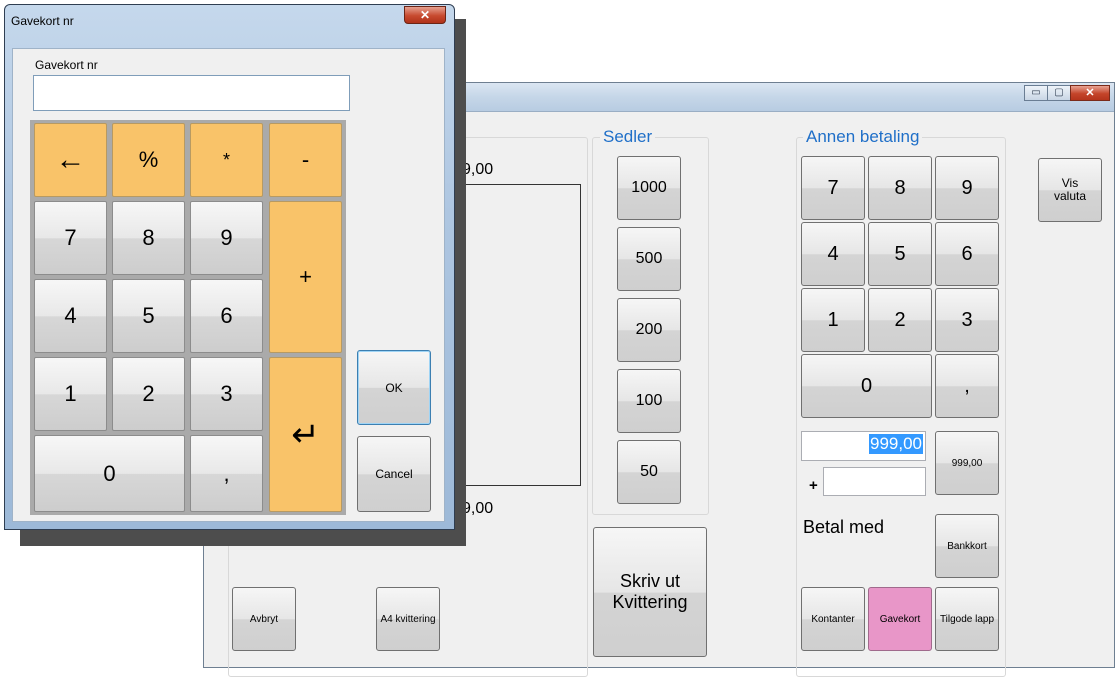 The height and width of the screenshot is (677, 1119). I want to click on betal-med-label: Betal med, so click(844, 527).